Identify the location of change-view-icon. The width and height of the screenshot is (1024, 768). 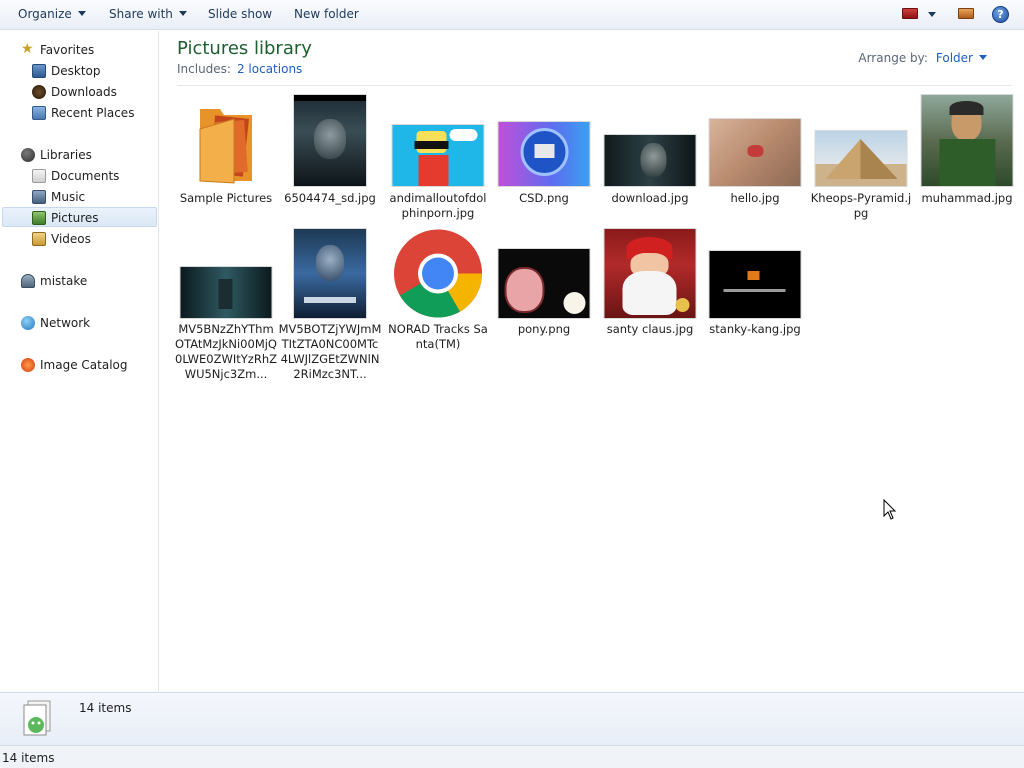
(910, 13).